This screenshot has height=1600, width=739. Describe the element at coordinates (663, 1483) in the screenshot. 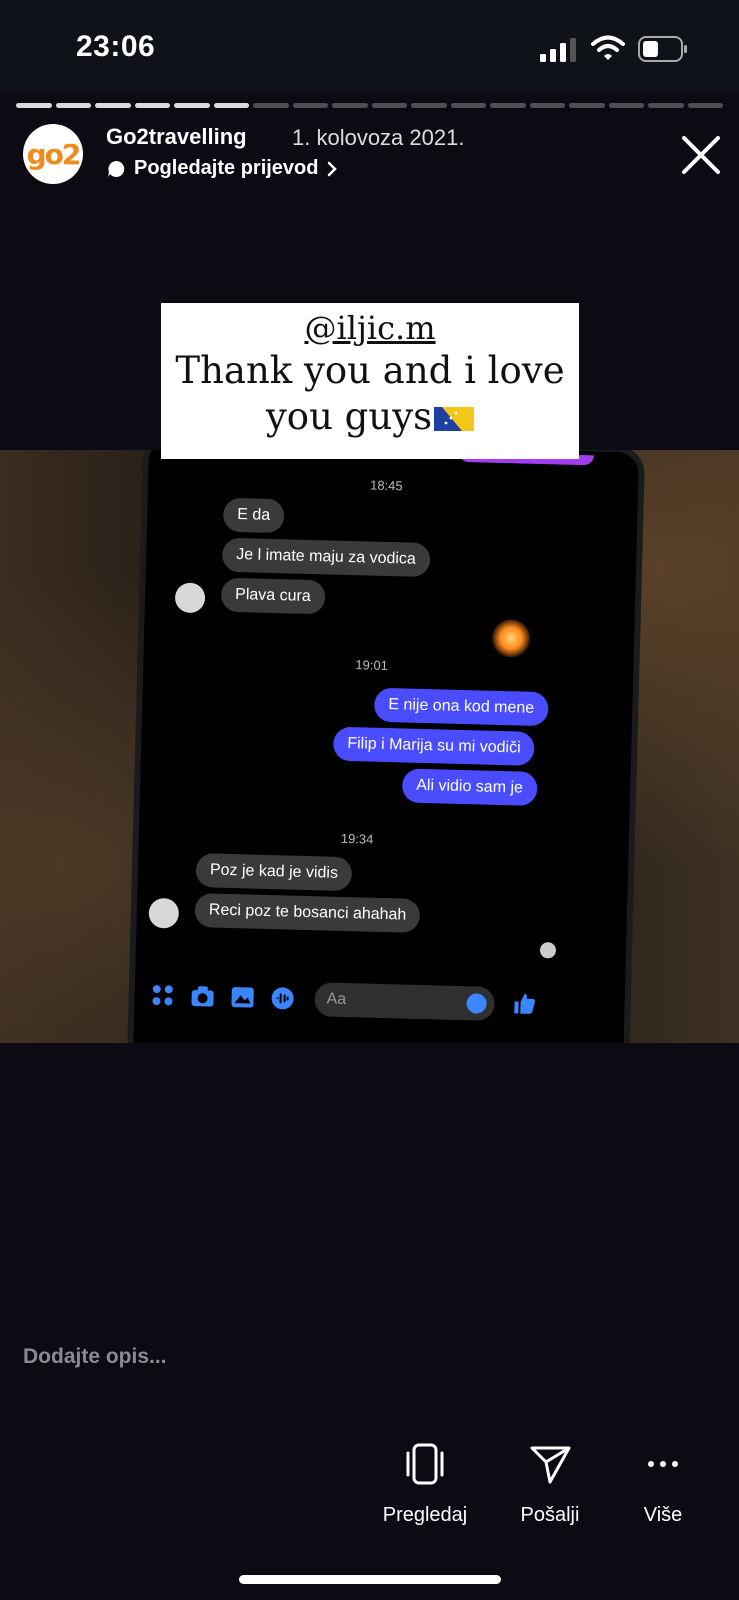

I see `more-button: Više` at that location.